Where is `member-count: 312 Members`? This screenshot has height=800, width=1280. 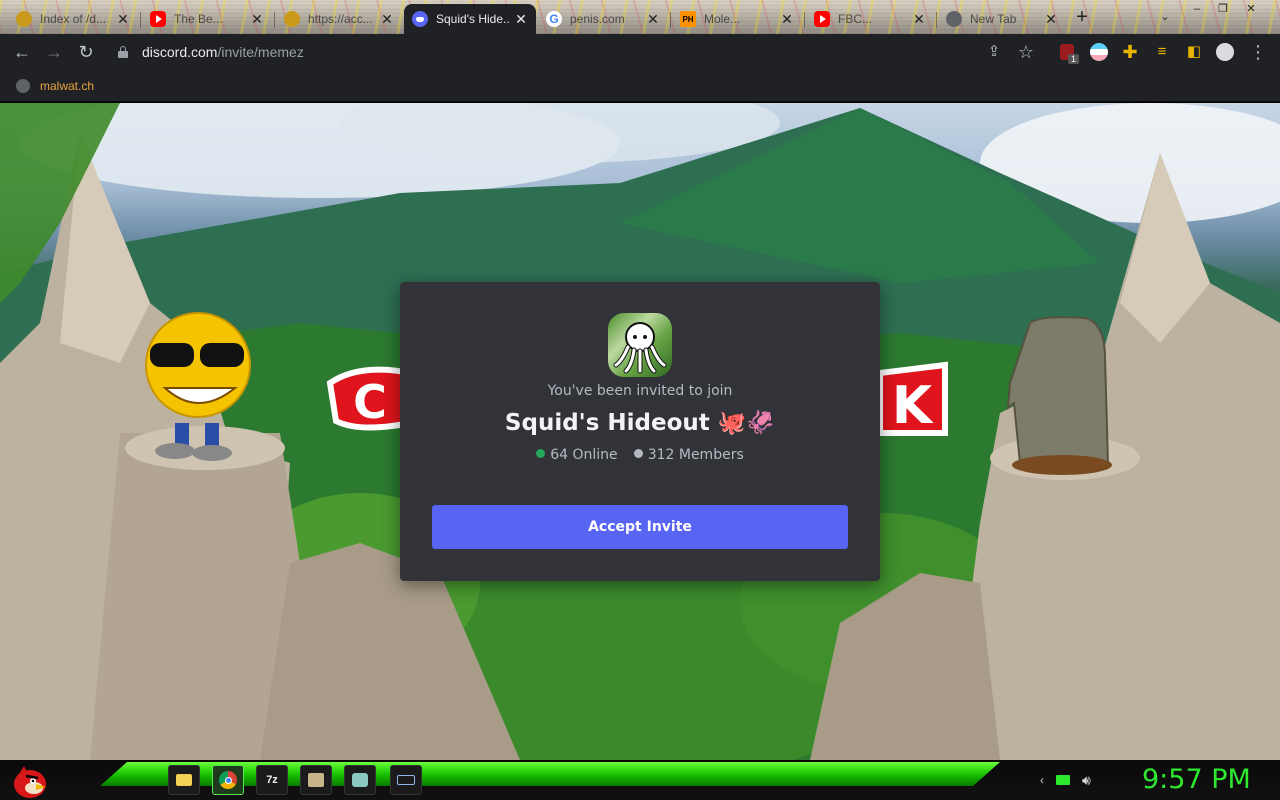 member-count: 312 Members is located at coordinates (688, 455).